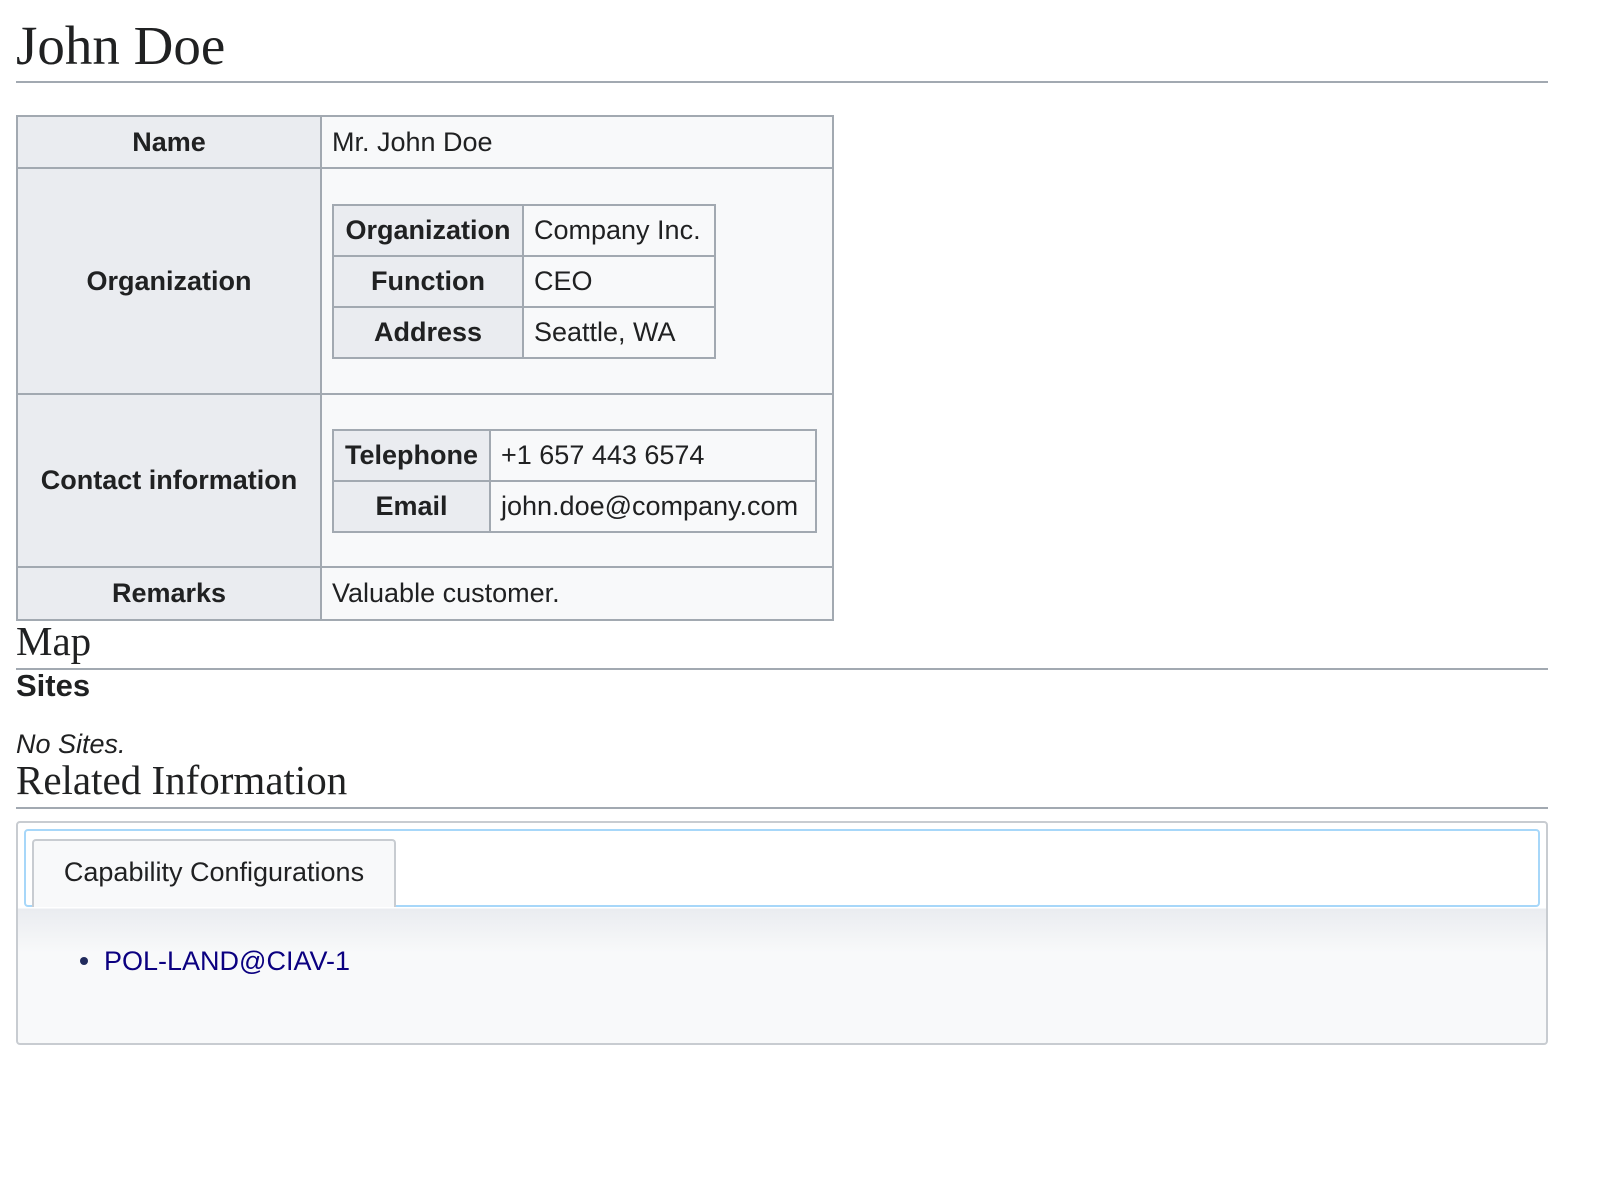 The height and width of the screenshot is (1192, 1598). What do you see at coordinates (169, 142) in the screenshot?
I see `name-label: Name` at bounding box center [169, 142].